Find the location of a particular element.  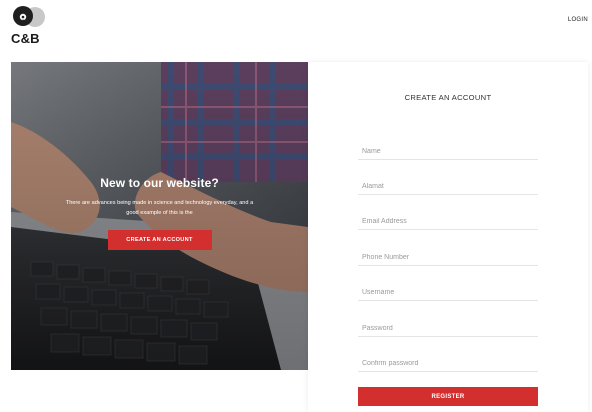

register-button: REGISTER is located at coordinates (448, 396).